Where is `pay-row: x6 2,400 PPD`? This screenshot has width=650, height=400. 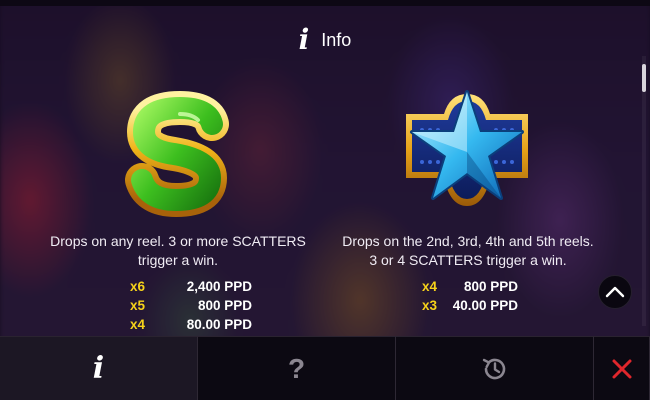
pay-row: x6 2,400 PPD is located at coordinates (191, 286).